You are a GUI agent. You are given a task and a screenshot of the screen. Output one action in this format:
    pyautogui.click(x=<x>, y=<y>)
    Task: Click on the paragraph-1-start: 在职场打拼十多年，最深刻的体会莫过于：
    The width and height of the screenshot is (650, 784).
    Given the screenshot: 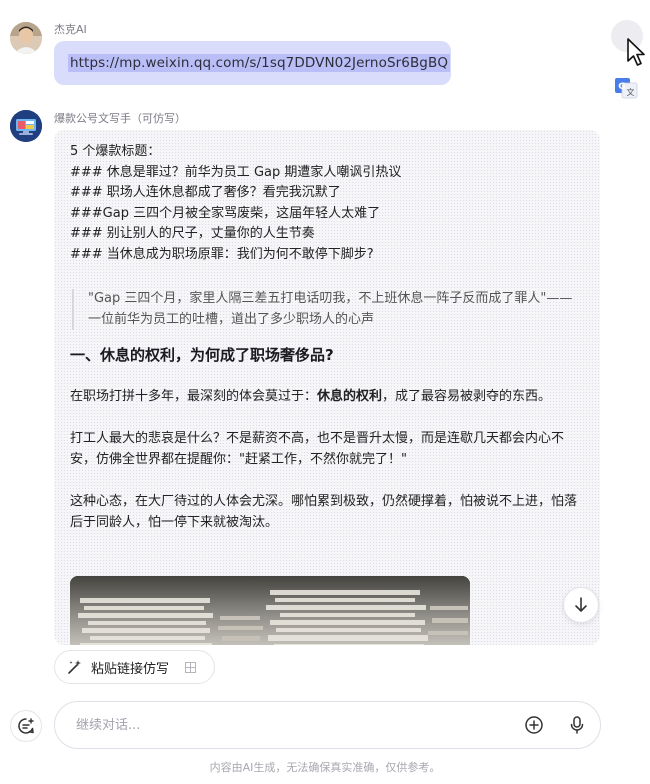 What is the action you would take?
    pyautogui.click(x=194, y=396)
    